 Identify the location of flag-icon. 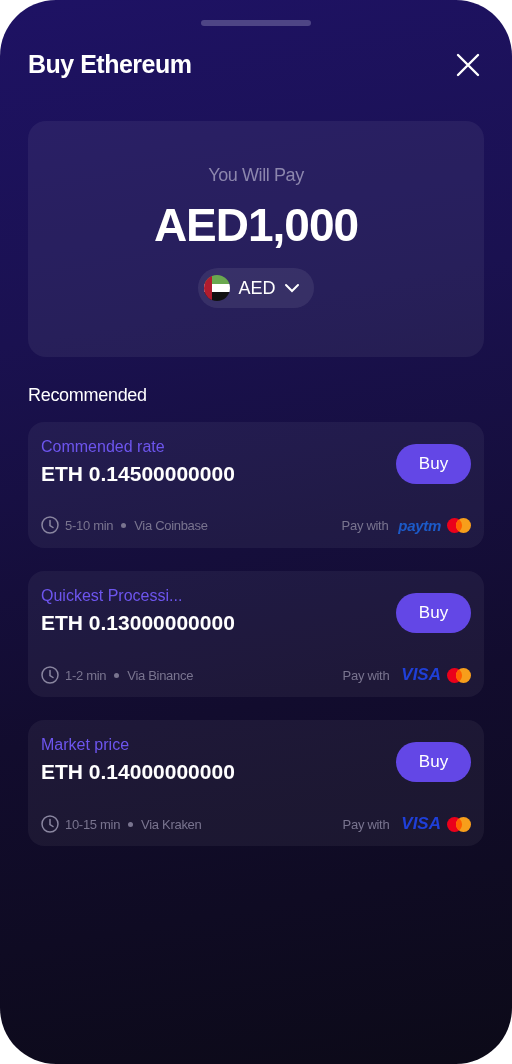
(217, 288).